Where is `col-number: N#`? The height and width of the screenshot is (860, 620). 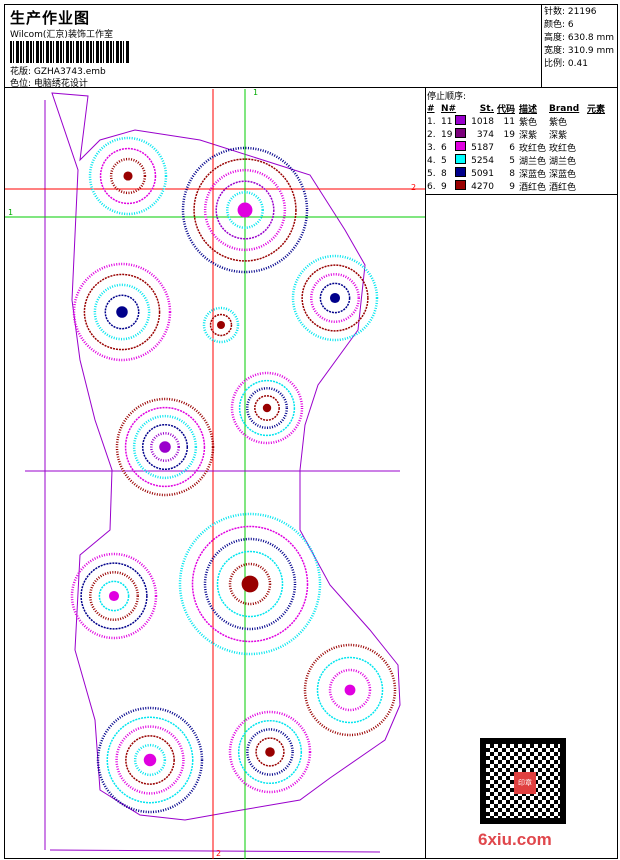
col-number: N# is located at coordinates (449, 108).